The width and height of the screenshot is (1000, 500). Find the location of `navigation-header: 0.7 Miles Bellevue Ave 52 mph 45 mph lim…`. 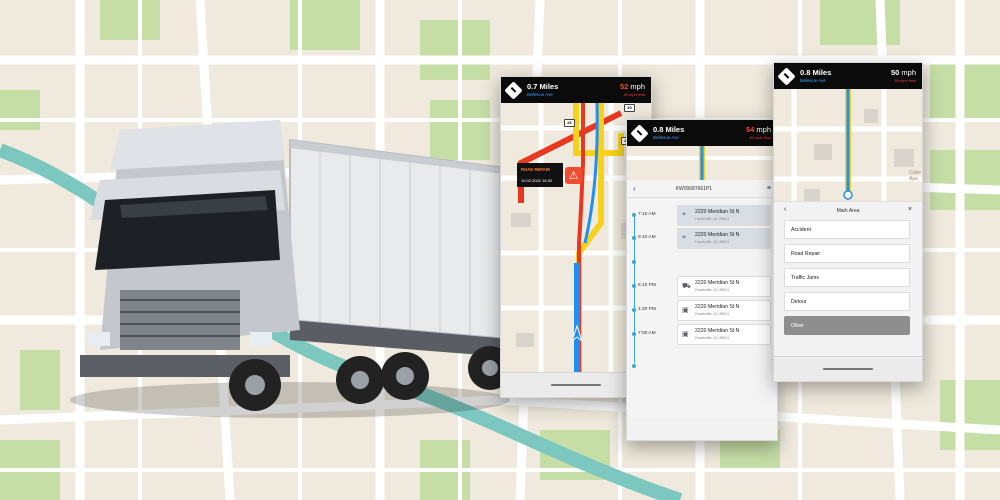

navigation-header: 0.7 Miles Bellevue Ave 52 mph 45 mph lim… is located at coordinates (576, 90).